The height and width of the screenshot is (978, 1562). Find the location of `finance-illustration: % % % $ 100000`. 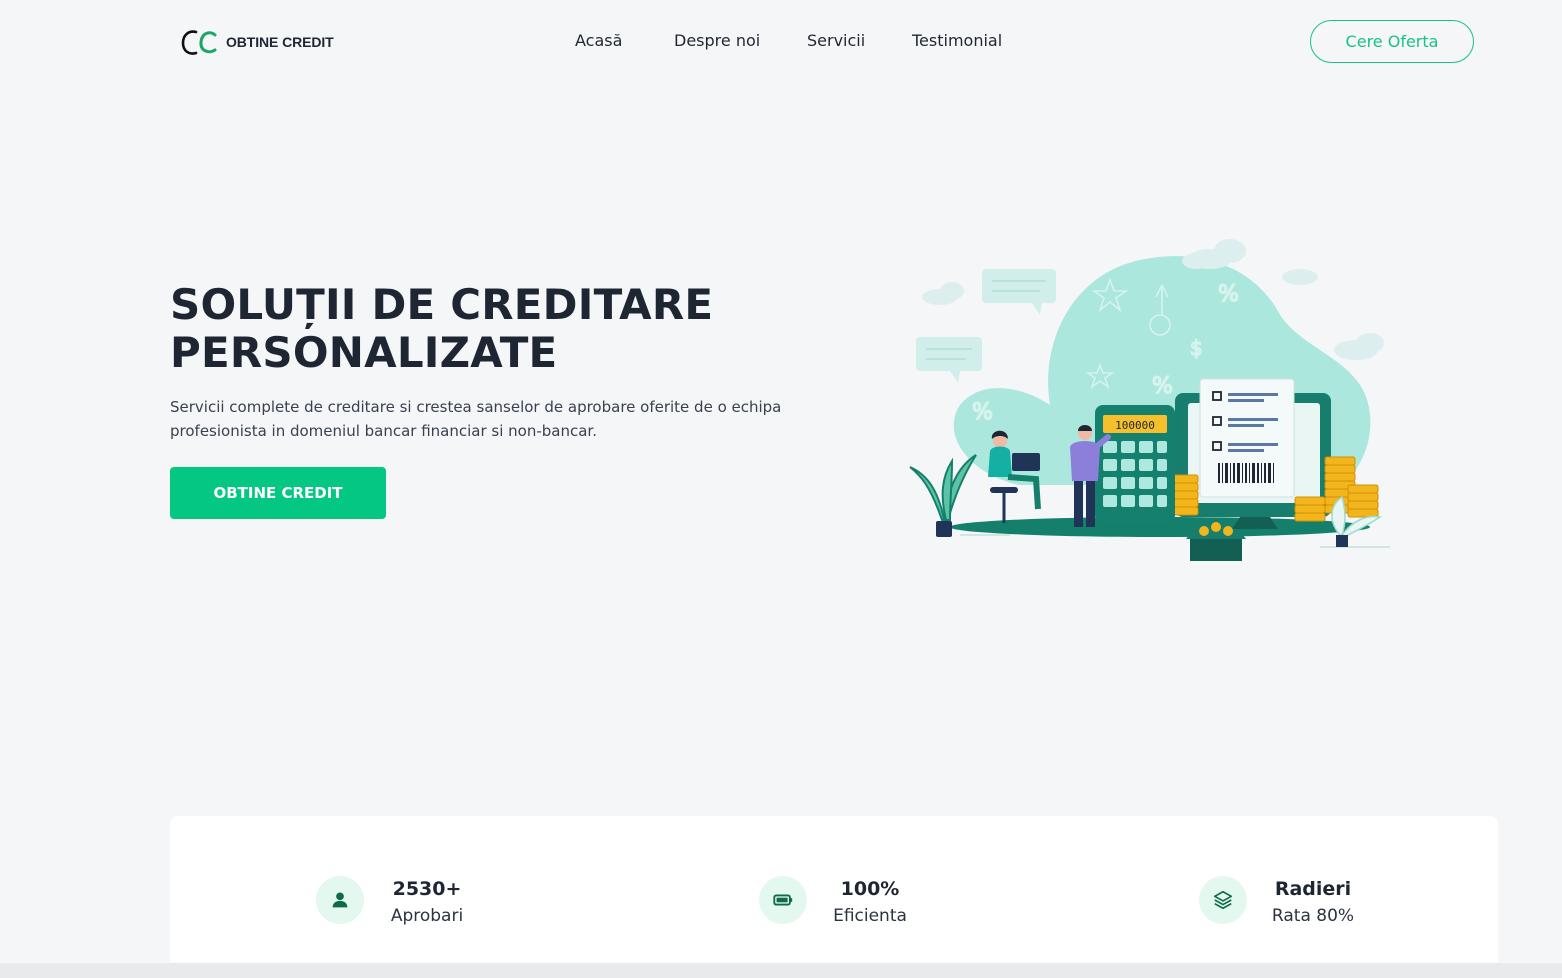

finance-illustration: % % % $ 100000 is located at coordinates (1149, 400).